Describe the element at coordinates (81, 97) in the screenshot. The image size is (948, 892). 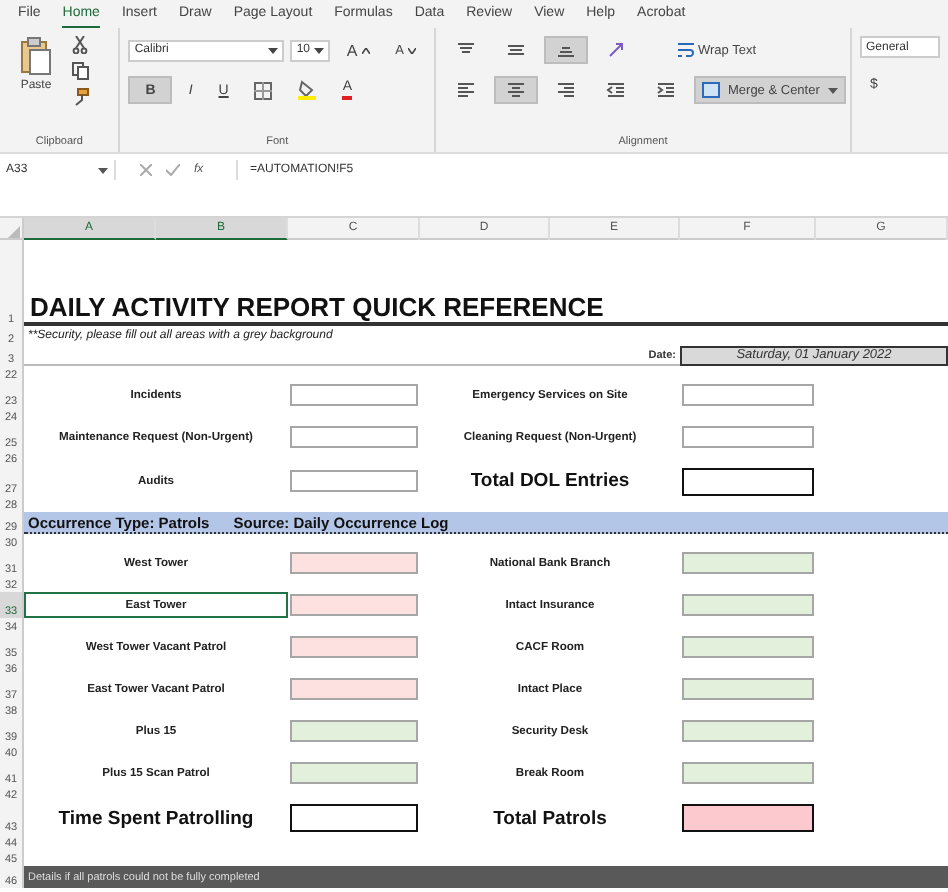
I see `format-painter-icon` at that location.